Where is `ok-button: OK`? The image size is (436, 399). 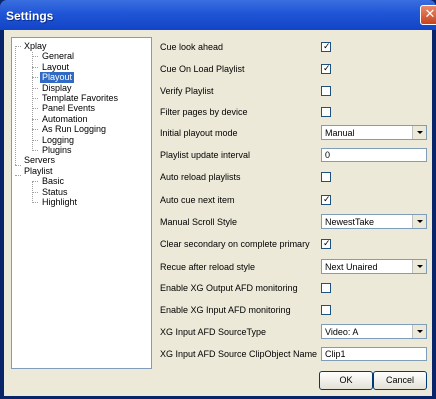
ok-button: OK is located at coordinates (346, 380).